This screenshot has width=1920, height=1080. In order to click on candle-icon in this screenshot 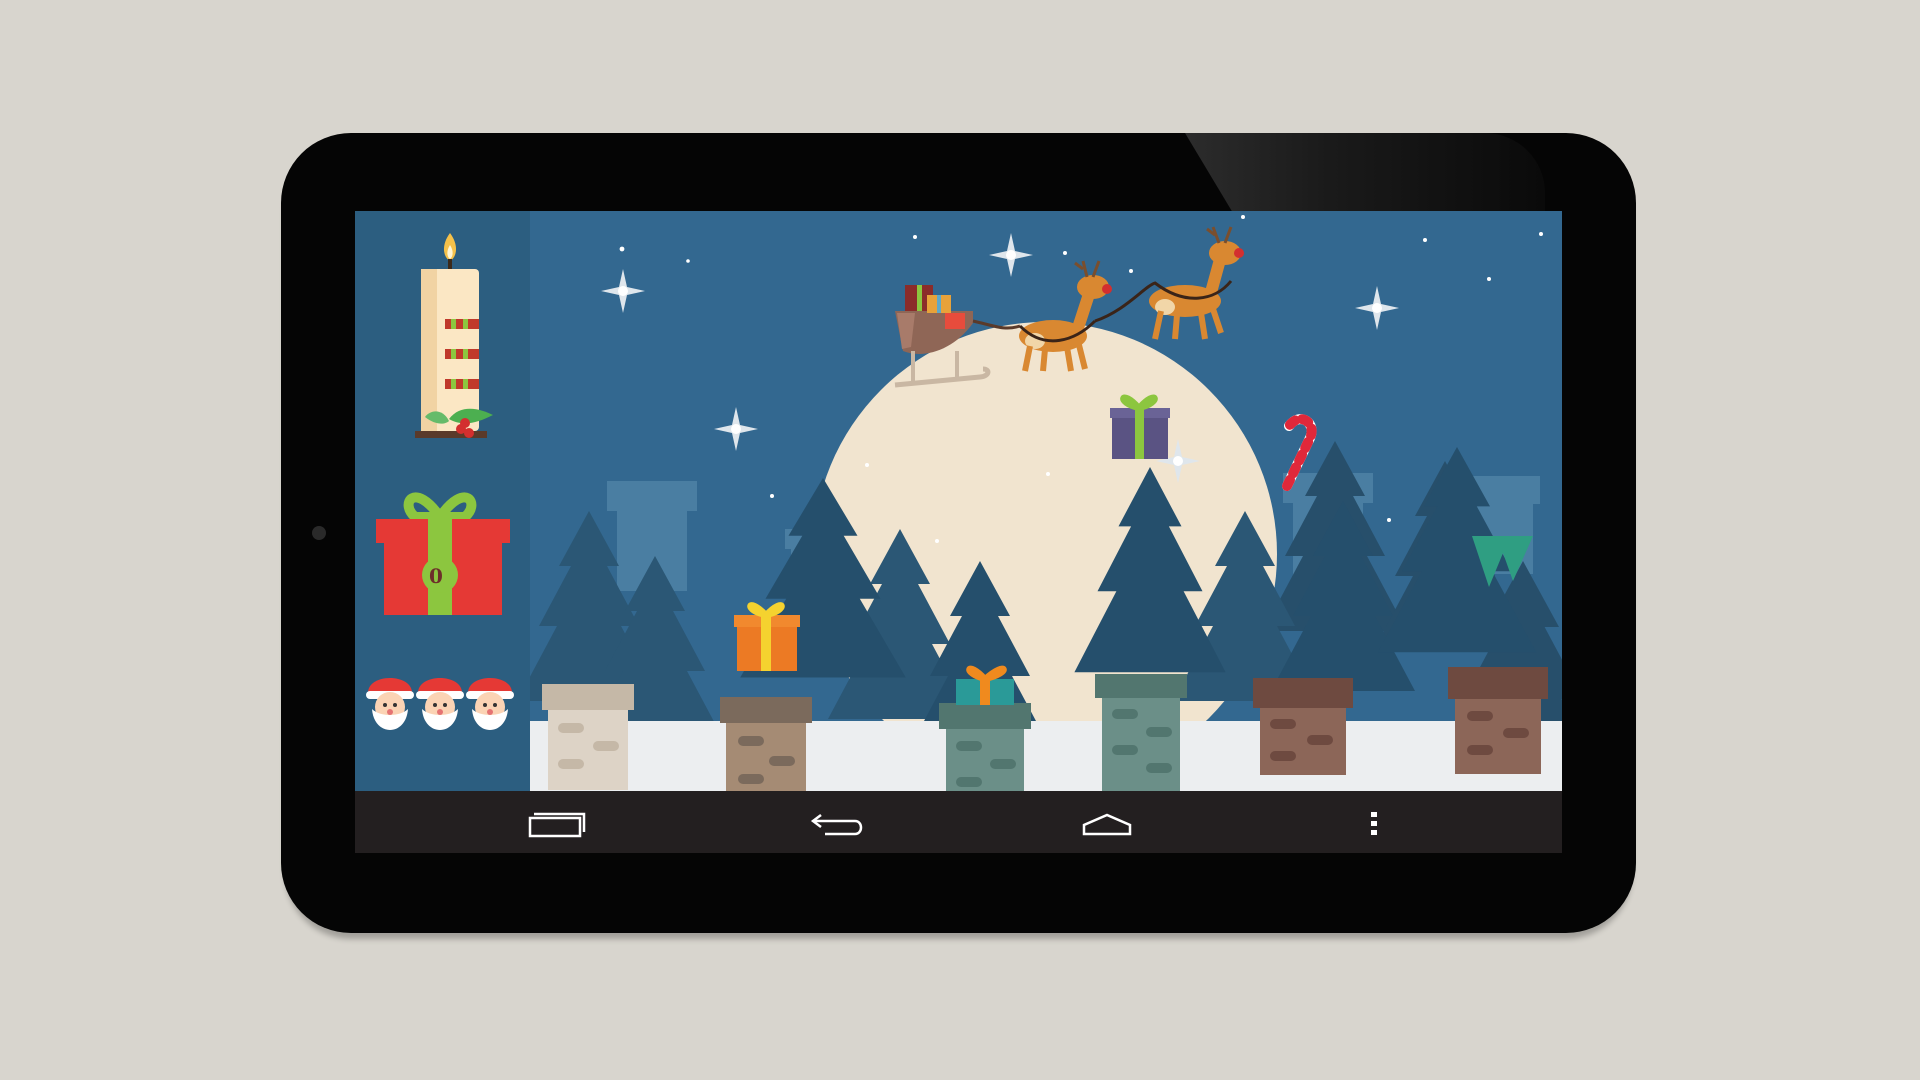, I will do `click(454, 335)`.